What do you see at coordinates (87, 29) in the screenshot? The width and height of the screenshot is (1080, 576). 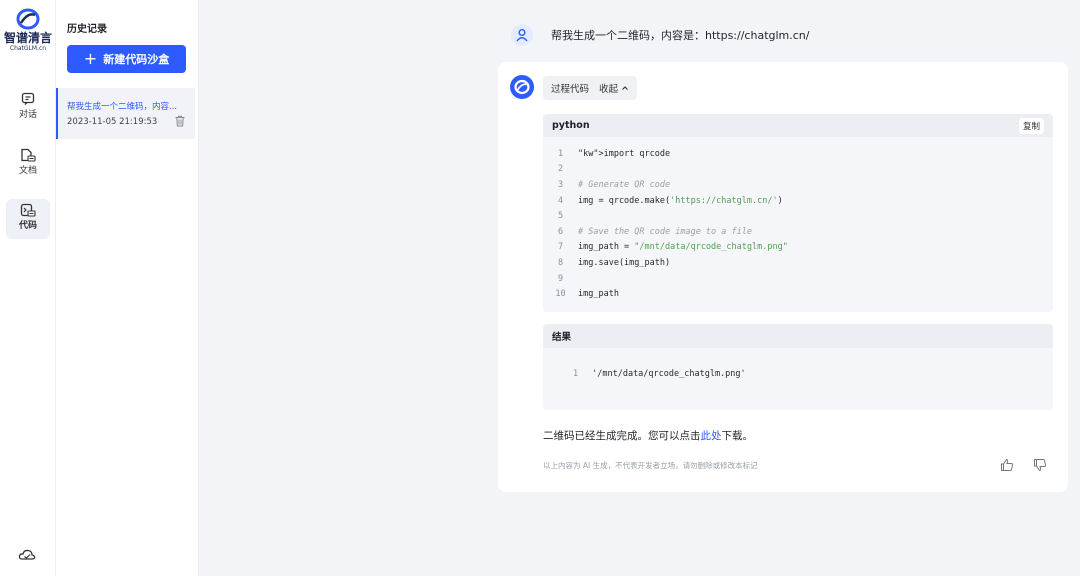 I see `history-title: 历史记录` at bounding box center [87, 29].